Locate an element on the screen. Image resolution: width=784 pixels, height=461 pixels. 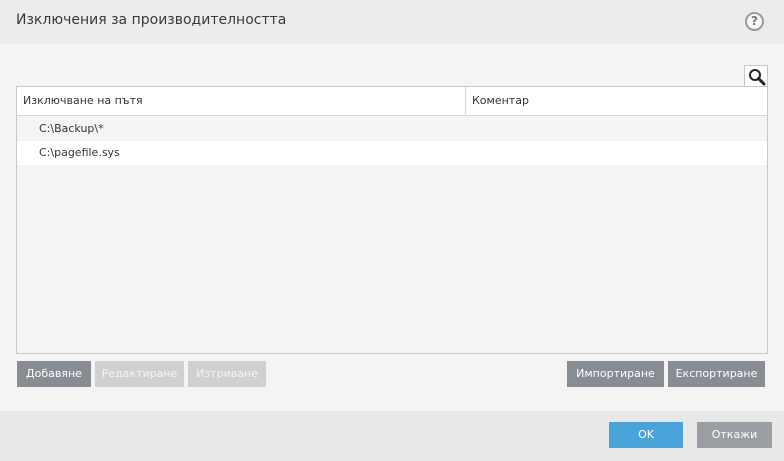
path-cell: C:\Backup\* is located at coordinates (71, 128).